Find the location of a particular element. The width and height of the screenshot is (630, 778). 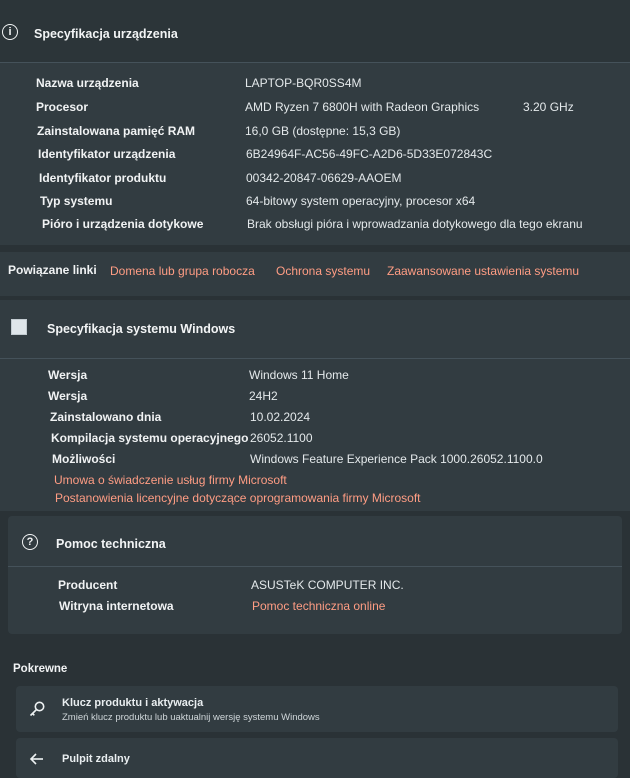

spec-value: 26052.1100 is located at coordinates (281, 438).